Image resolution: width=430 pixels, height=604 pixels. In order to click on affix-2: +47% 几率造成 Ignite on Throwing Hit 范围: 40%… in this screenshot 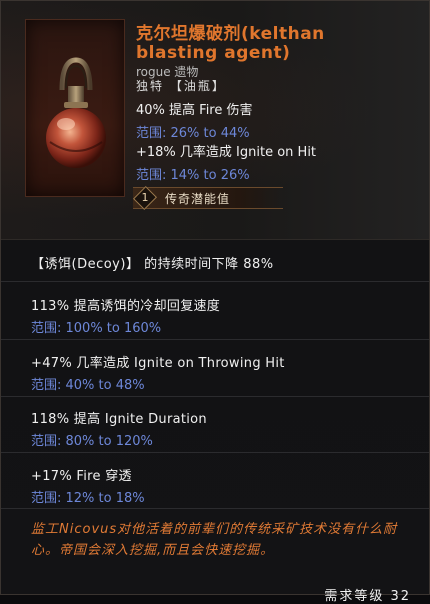, I will do `click(158, 372)`.